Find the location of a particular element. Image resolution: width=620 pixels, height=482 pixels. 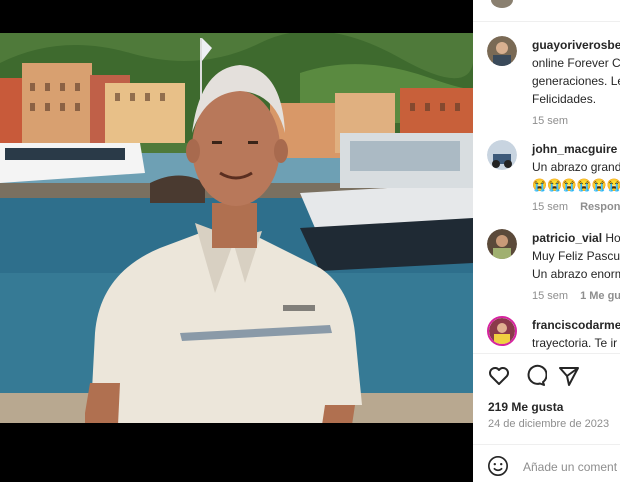

post-actions-bar is located at coordinates (546, 375).